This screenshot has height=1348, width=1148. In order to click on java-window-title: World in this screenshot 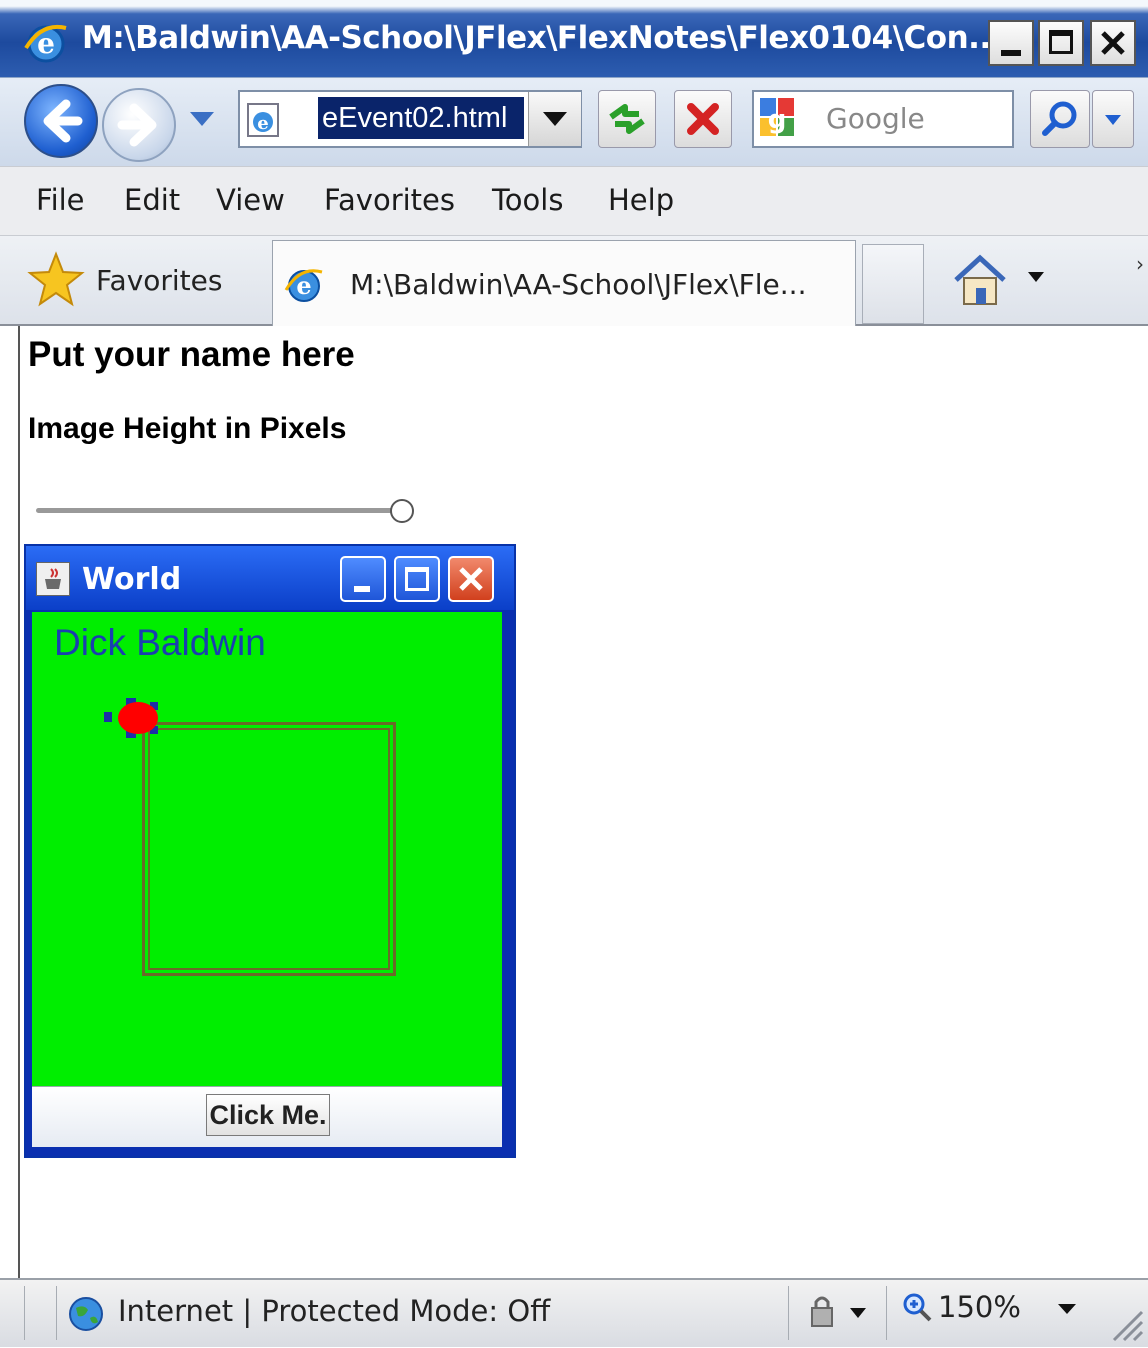, I will do `click(132, 579)`.